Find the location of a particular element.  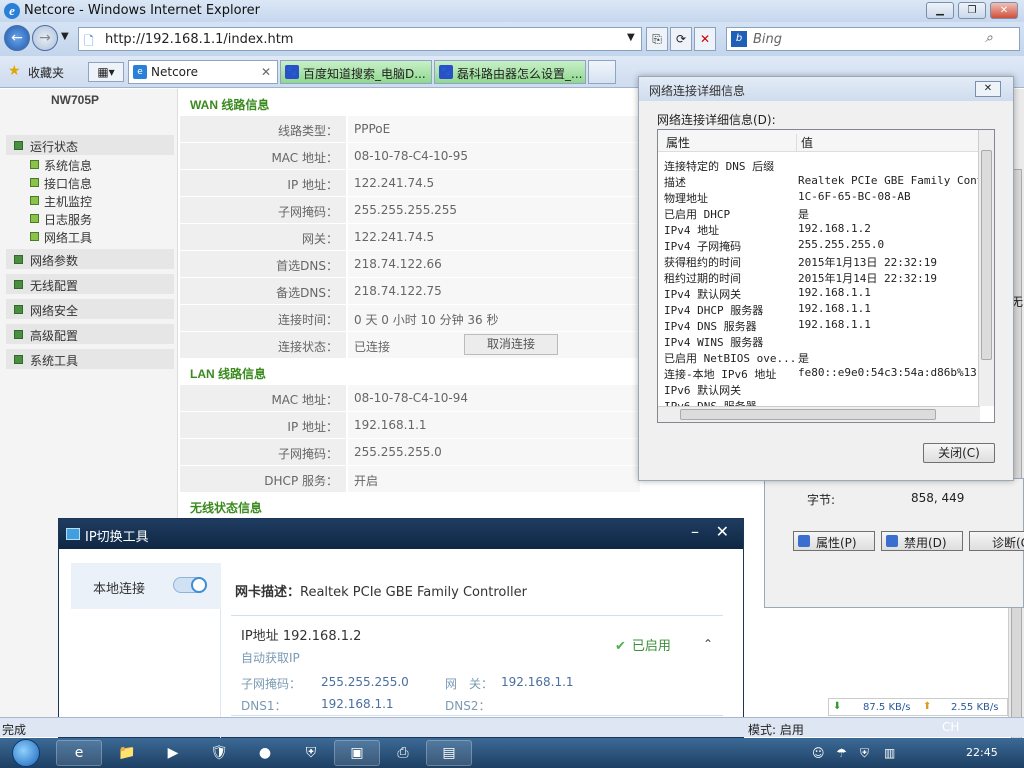

maximize-button: ❐ is located at coordinates (972, 10).